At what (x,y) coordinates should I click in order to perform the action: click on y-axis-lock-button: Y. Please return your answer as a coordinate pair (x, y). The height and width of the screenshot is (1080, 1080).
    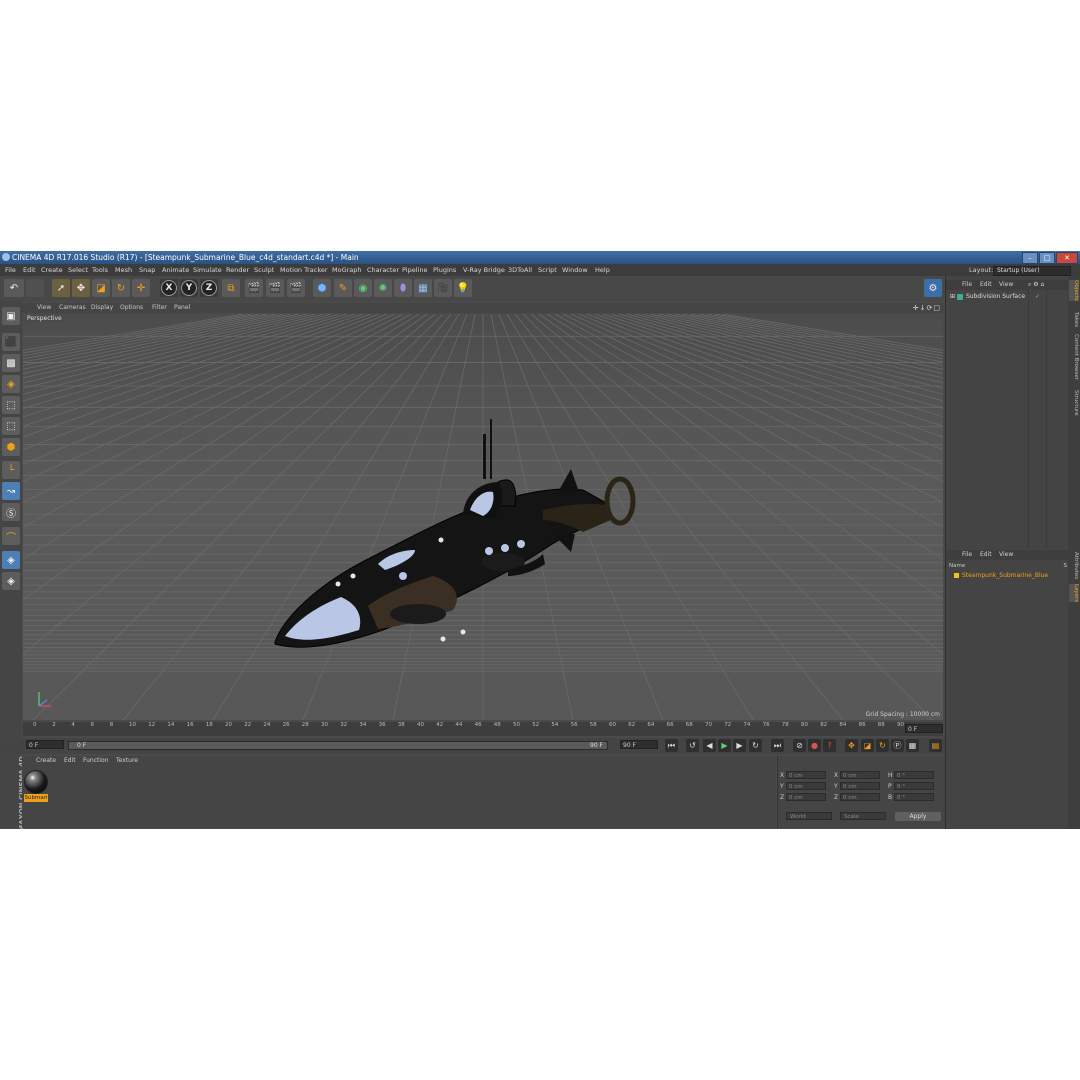
    Looking at the image, I should click on (189, 288).